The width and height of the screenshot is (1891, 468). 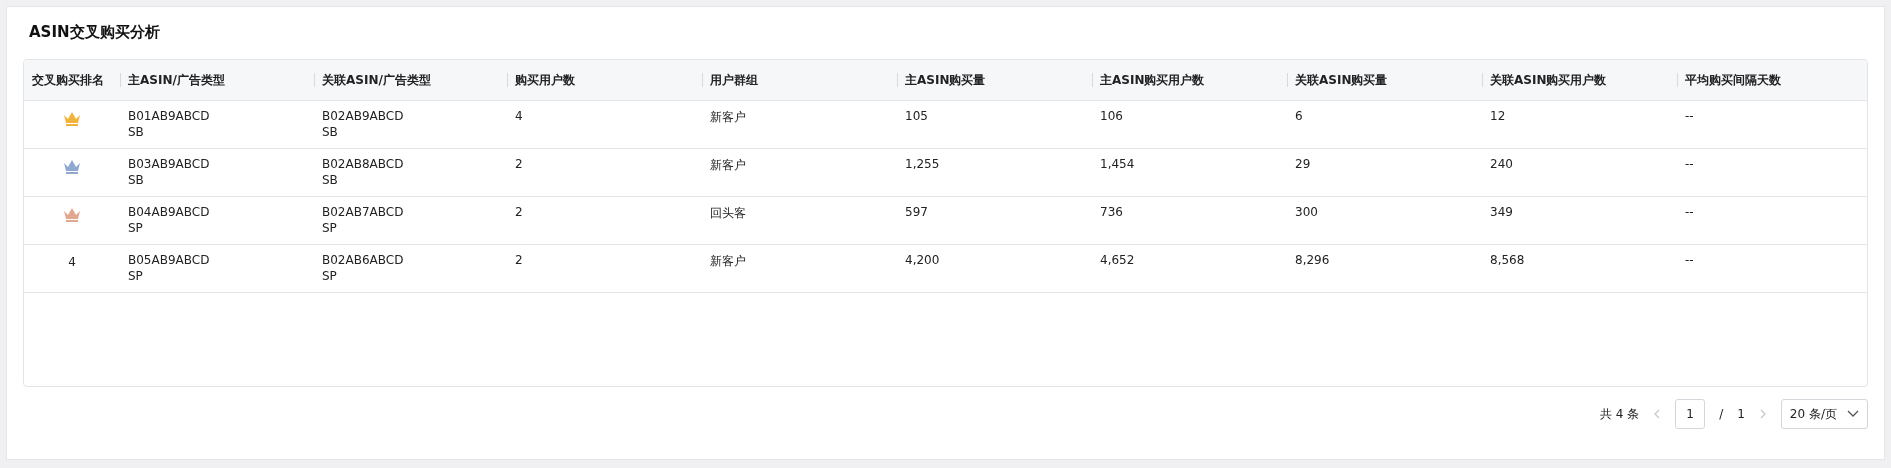 I want to click on table-cell-text: 8,568, so click(x=1508, y=260).